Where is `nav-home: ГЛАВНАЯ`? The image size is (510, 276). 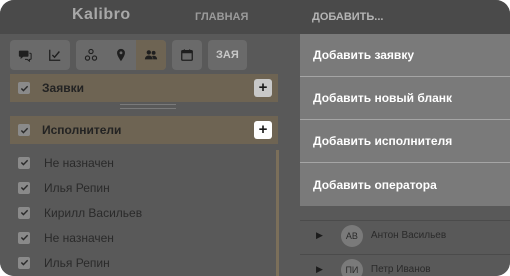
nav-home: ГЛАВНАЯ is located at coordinates (221, 17).